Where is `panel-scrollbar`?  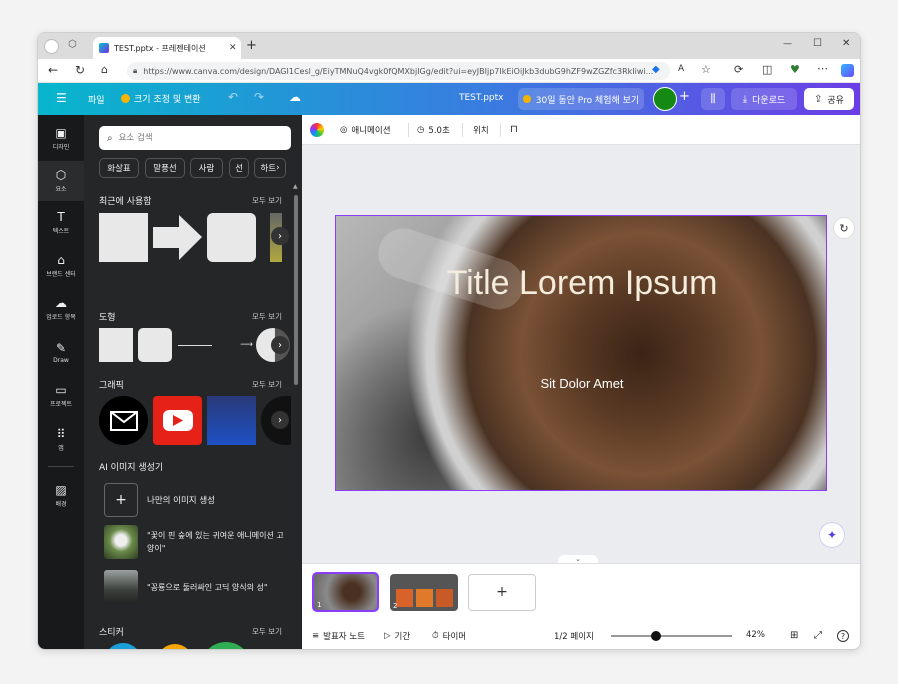 panel-scrollbar is located at coordinates (296, 290).